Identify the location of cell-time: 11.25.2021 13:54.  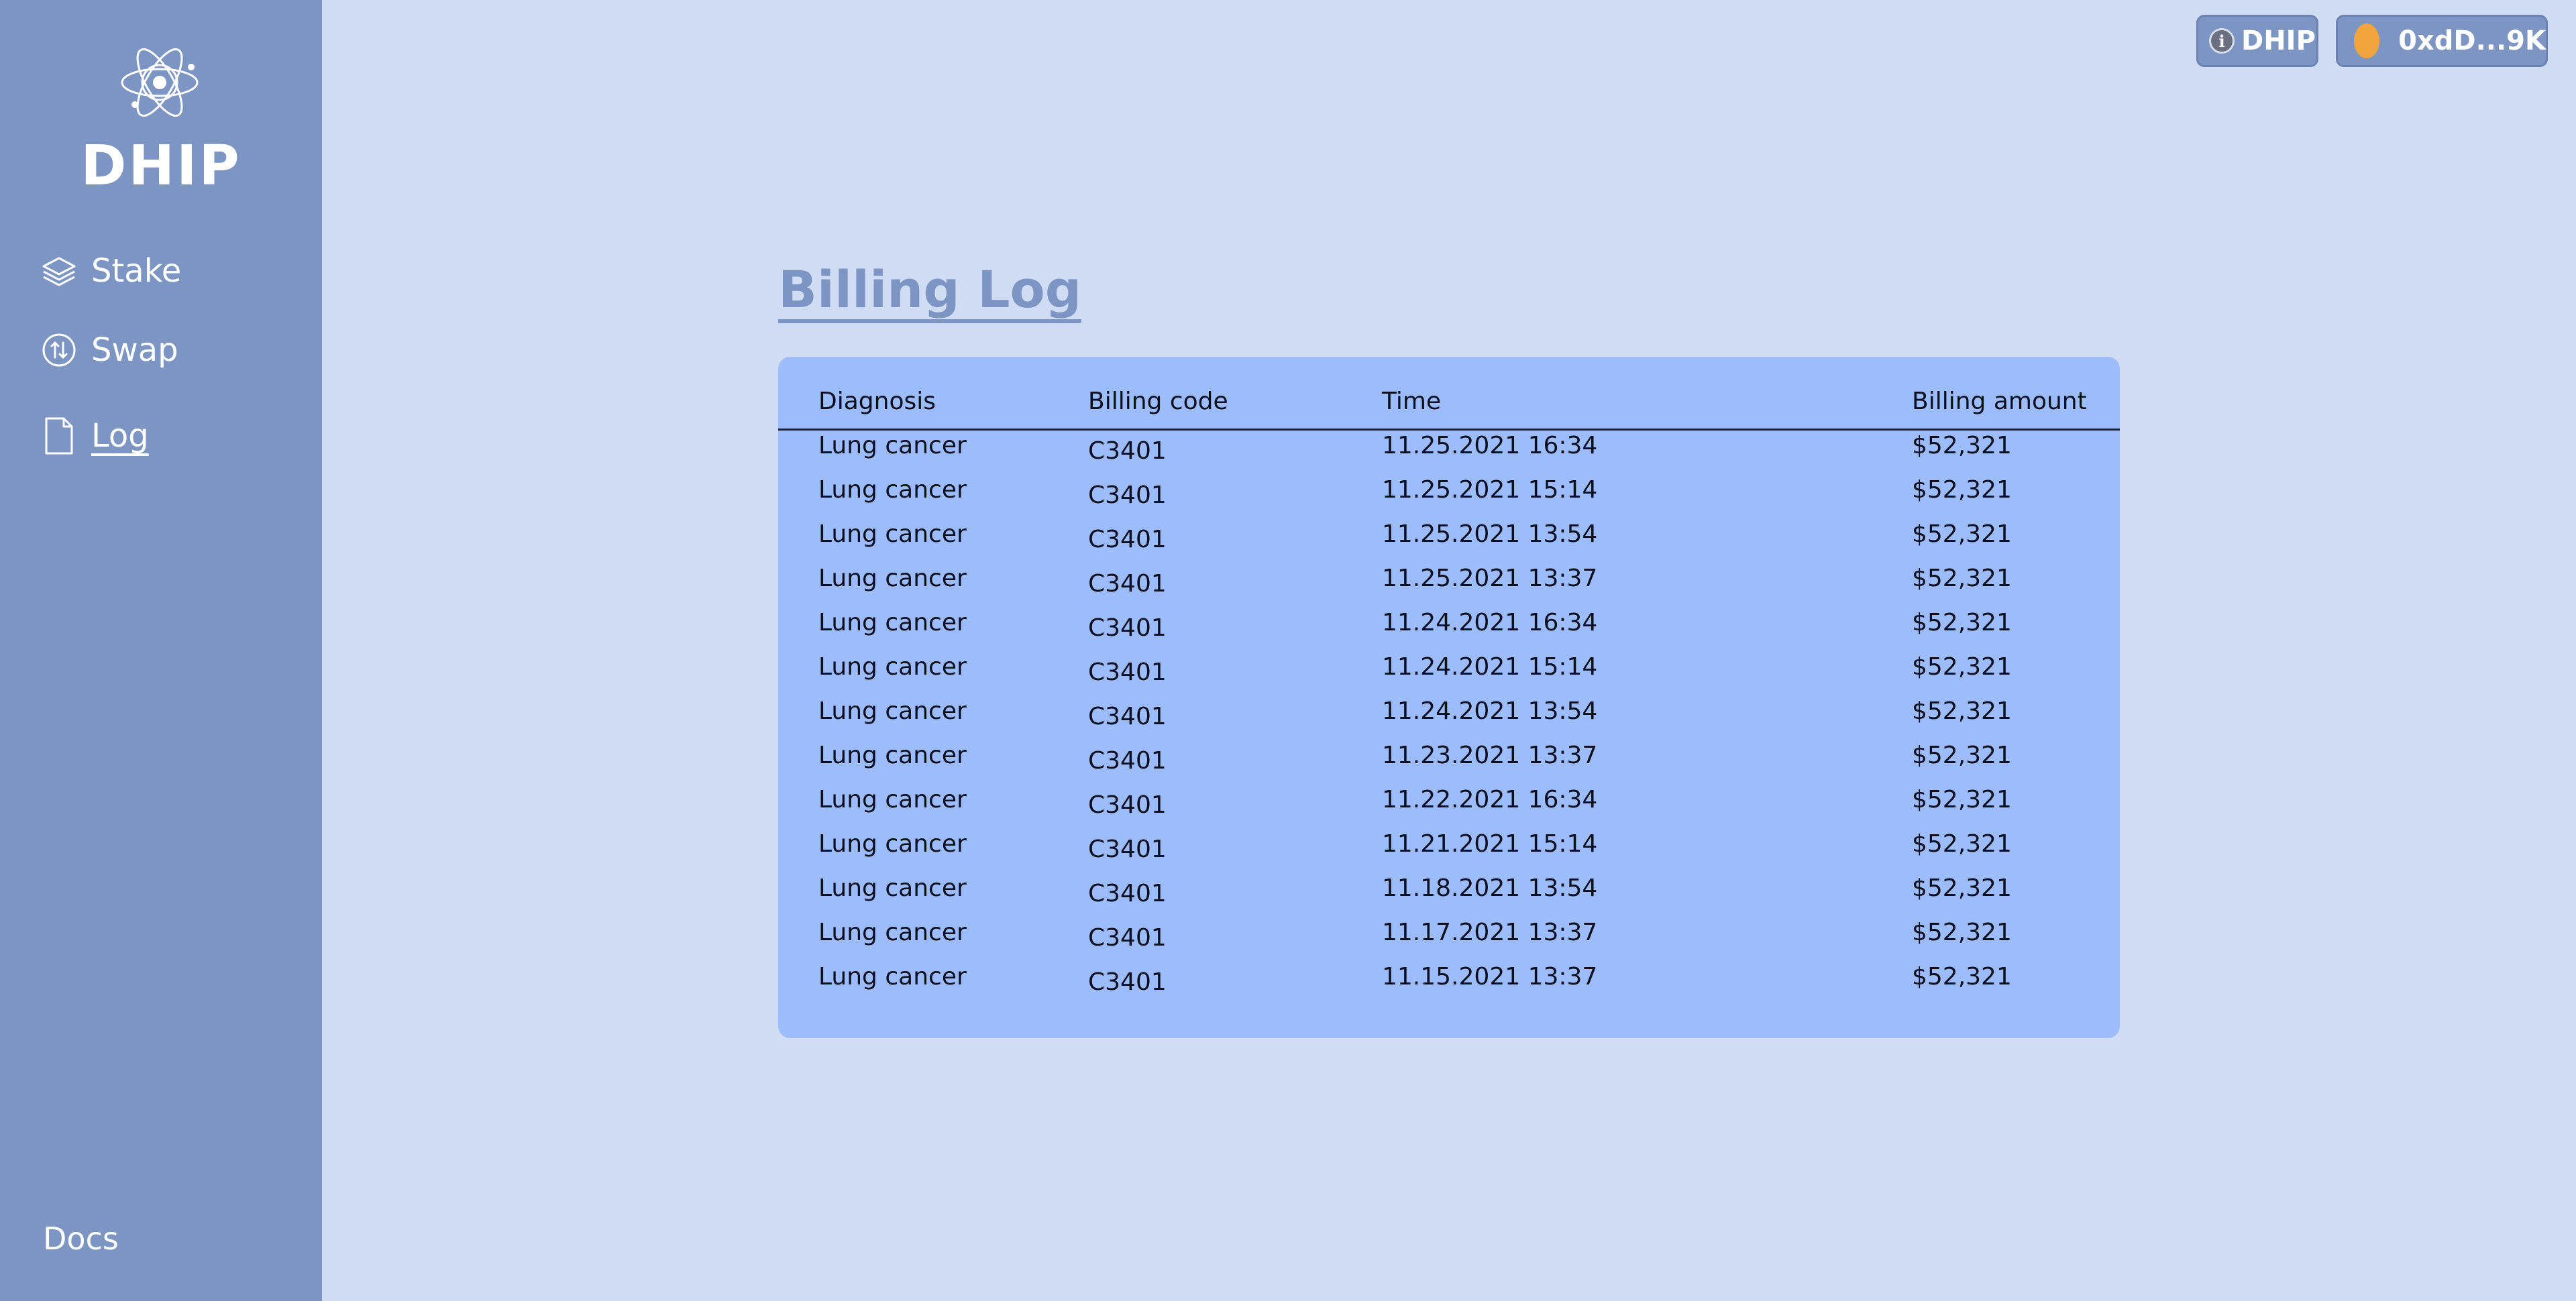
(1490, 534).